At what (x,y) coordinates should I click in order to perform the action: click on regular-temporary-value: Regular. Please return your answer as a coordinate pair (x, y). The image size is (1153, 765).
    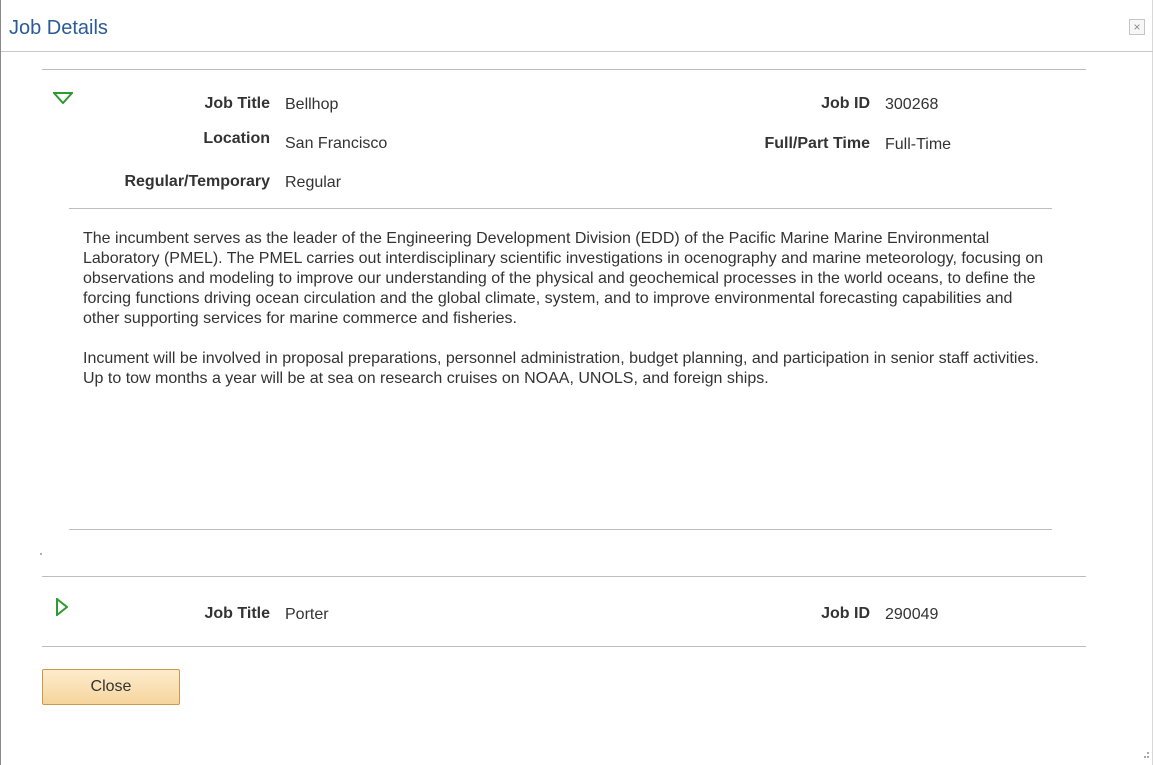
    Looking at the image, I should click on (313, 182).